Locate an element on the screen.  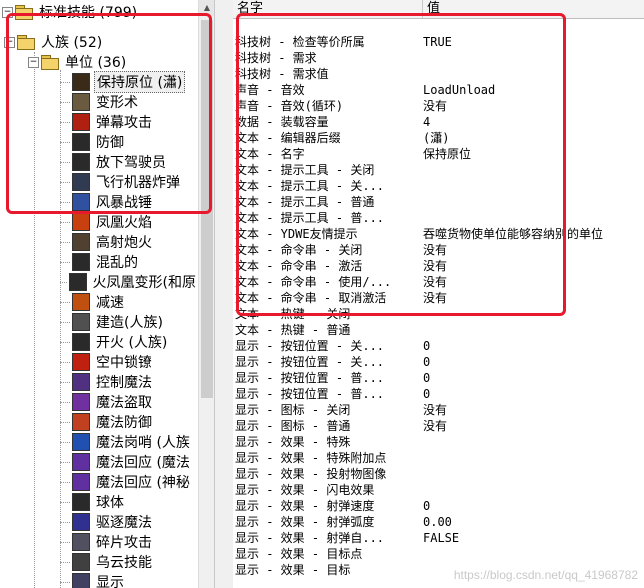
property-row: 显示 - 图标 - 关闭 没有 is located at coordinates (438, 410).